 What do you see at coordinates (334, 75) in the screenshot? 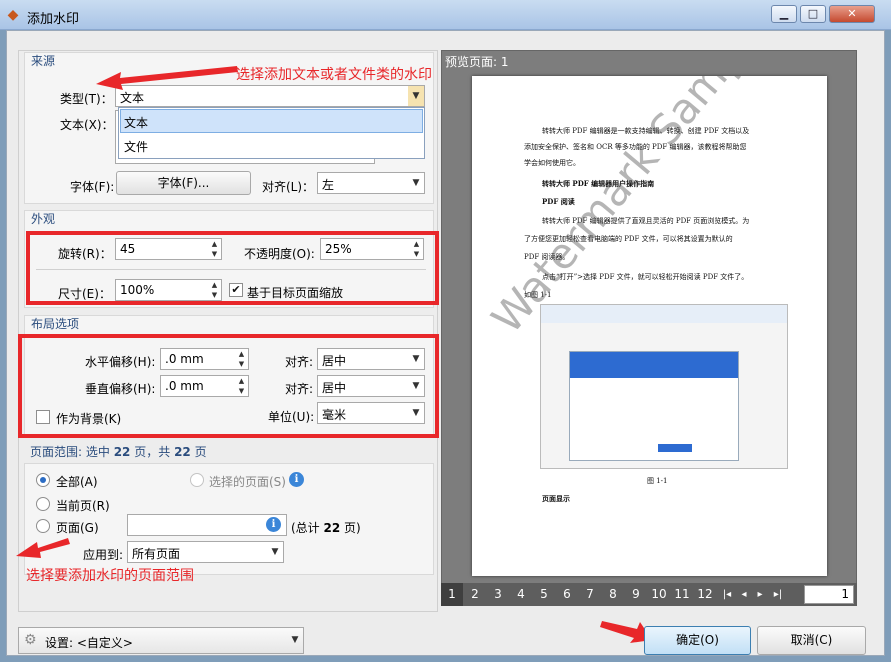
I see `annotation-top: 选择添加文本或者文件类的水印` at bounding box center [334, 75].